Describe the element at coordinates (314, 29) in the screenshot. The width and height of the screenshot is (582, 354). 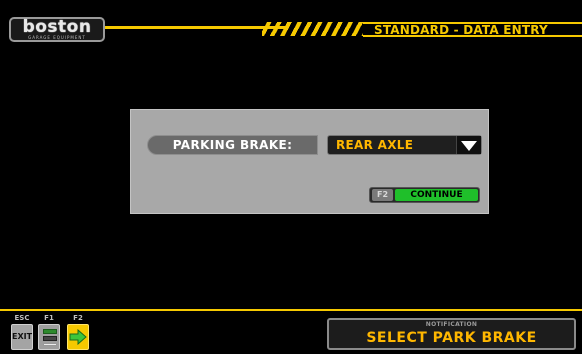
I see `header-stripes` at that location.